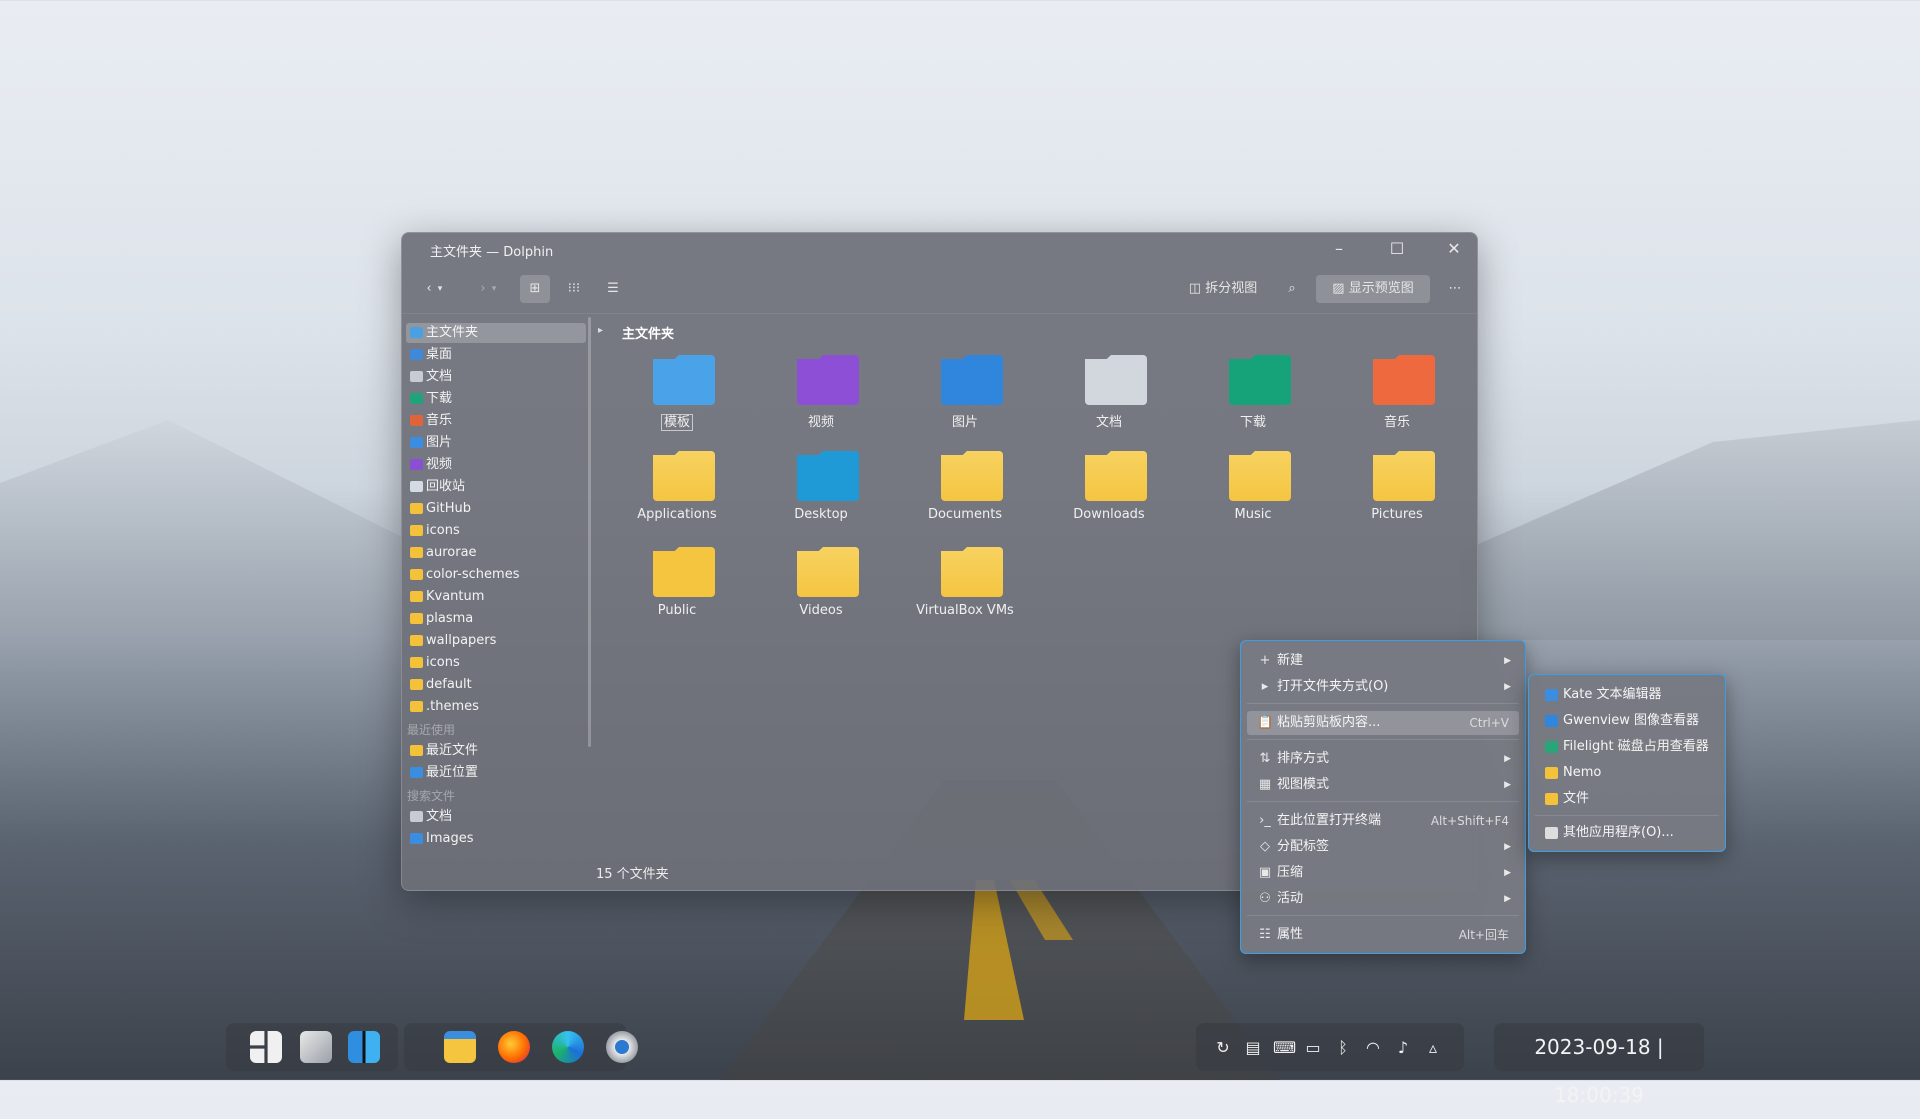 The height and width of the screenshot is (1119, 1920). What do you see at coordinates (622, 1047) in the screenshot?
I see `settings-task-icon` at bounding box center [622, 1047].